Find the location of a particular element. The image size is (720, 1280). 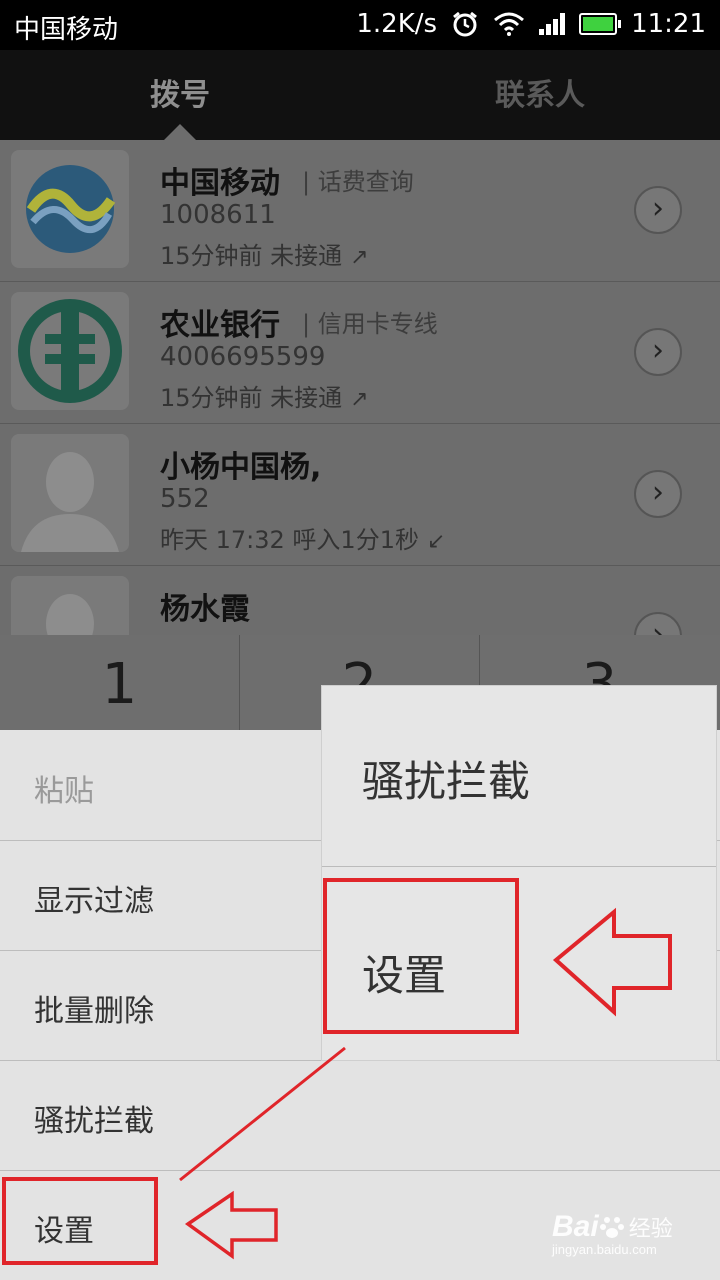

baidu-jingyan-watermark: Bai 经验 jingyan.baidu.com is located at coordinates (612, 1233).